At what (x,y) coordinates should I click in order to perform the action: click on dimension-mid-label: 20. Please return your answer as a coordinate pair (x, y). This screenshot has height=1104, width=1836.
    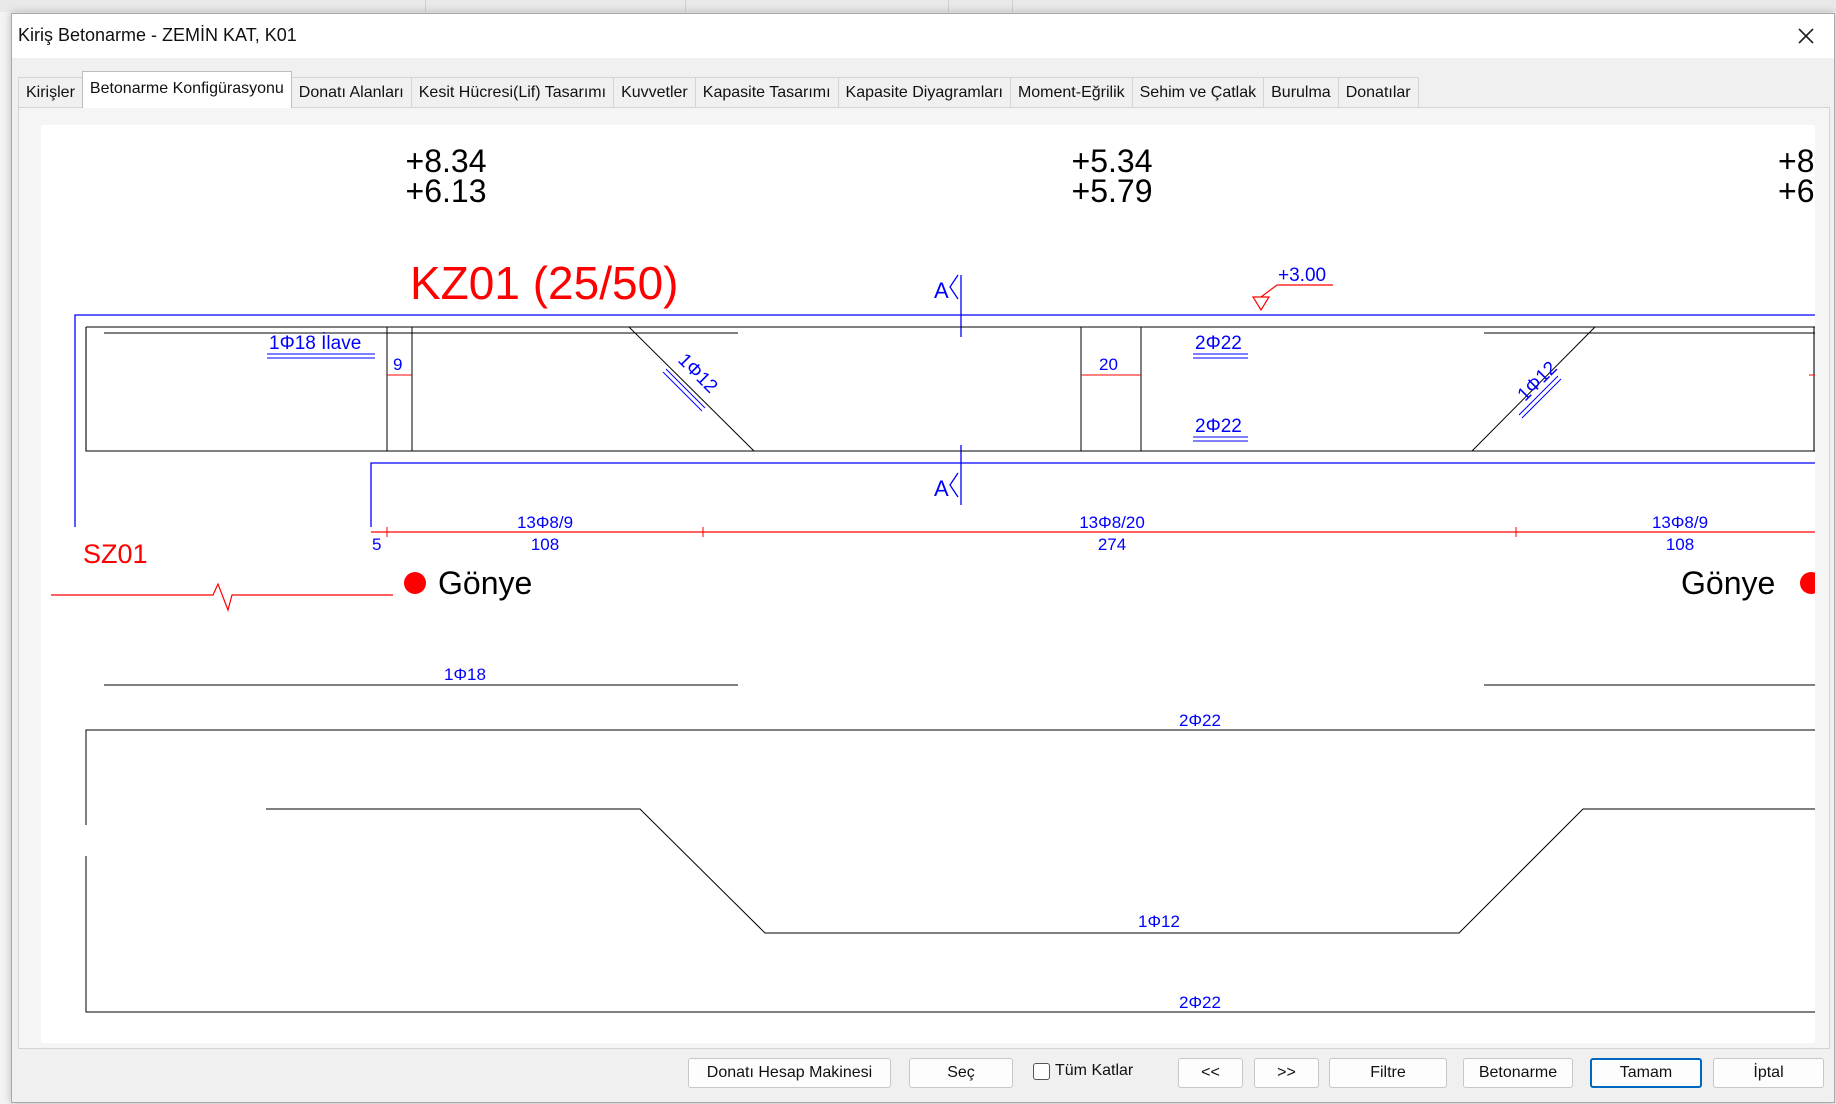
    Looking at the image, I should click on (1108, 364).